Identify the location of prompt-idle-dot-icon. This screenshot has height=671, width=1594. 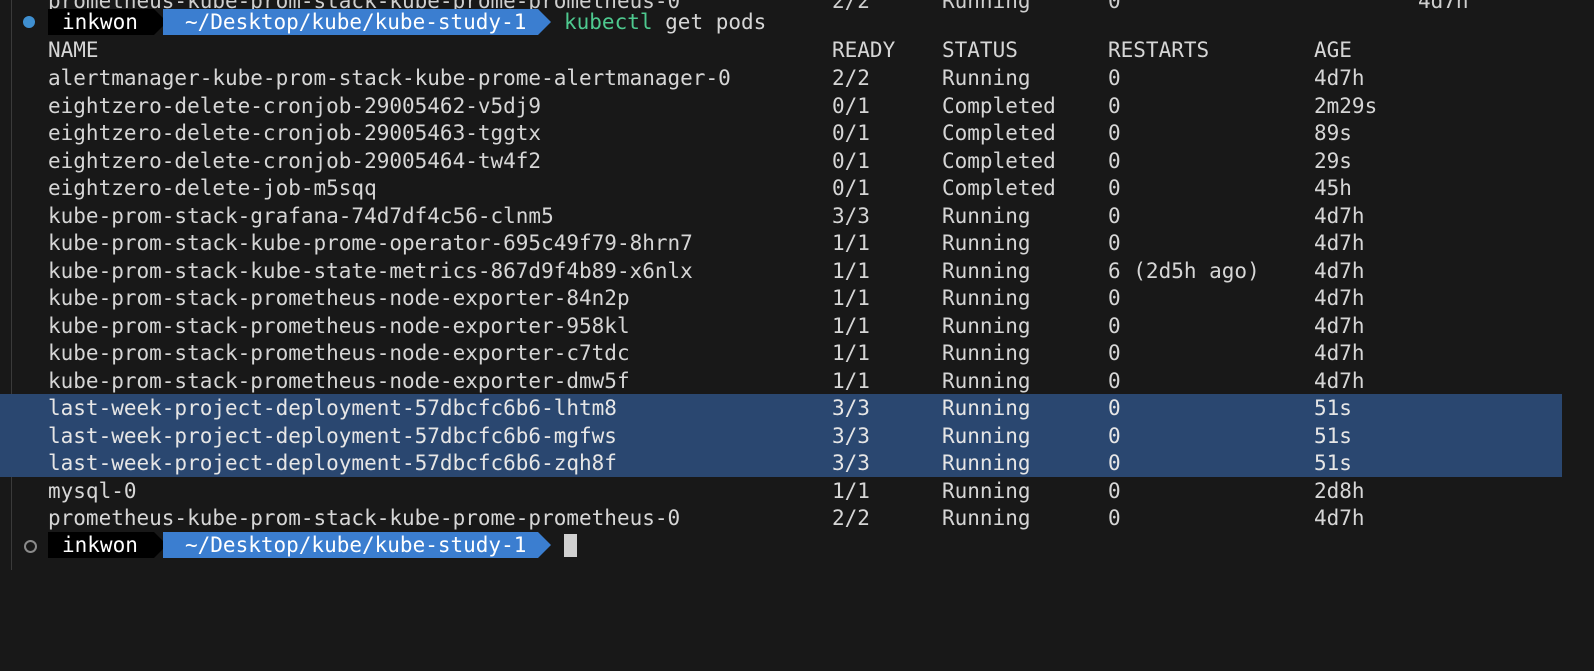
(30, 546).